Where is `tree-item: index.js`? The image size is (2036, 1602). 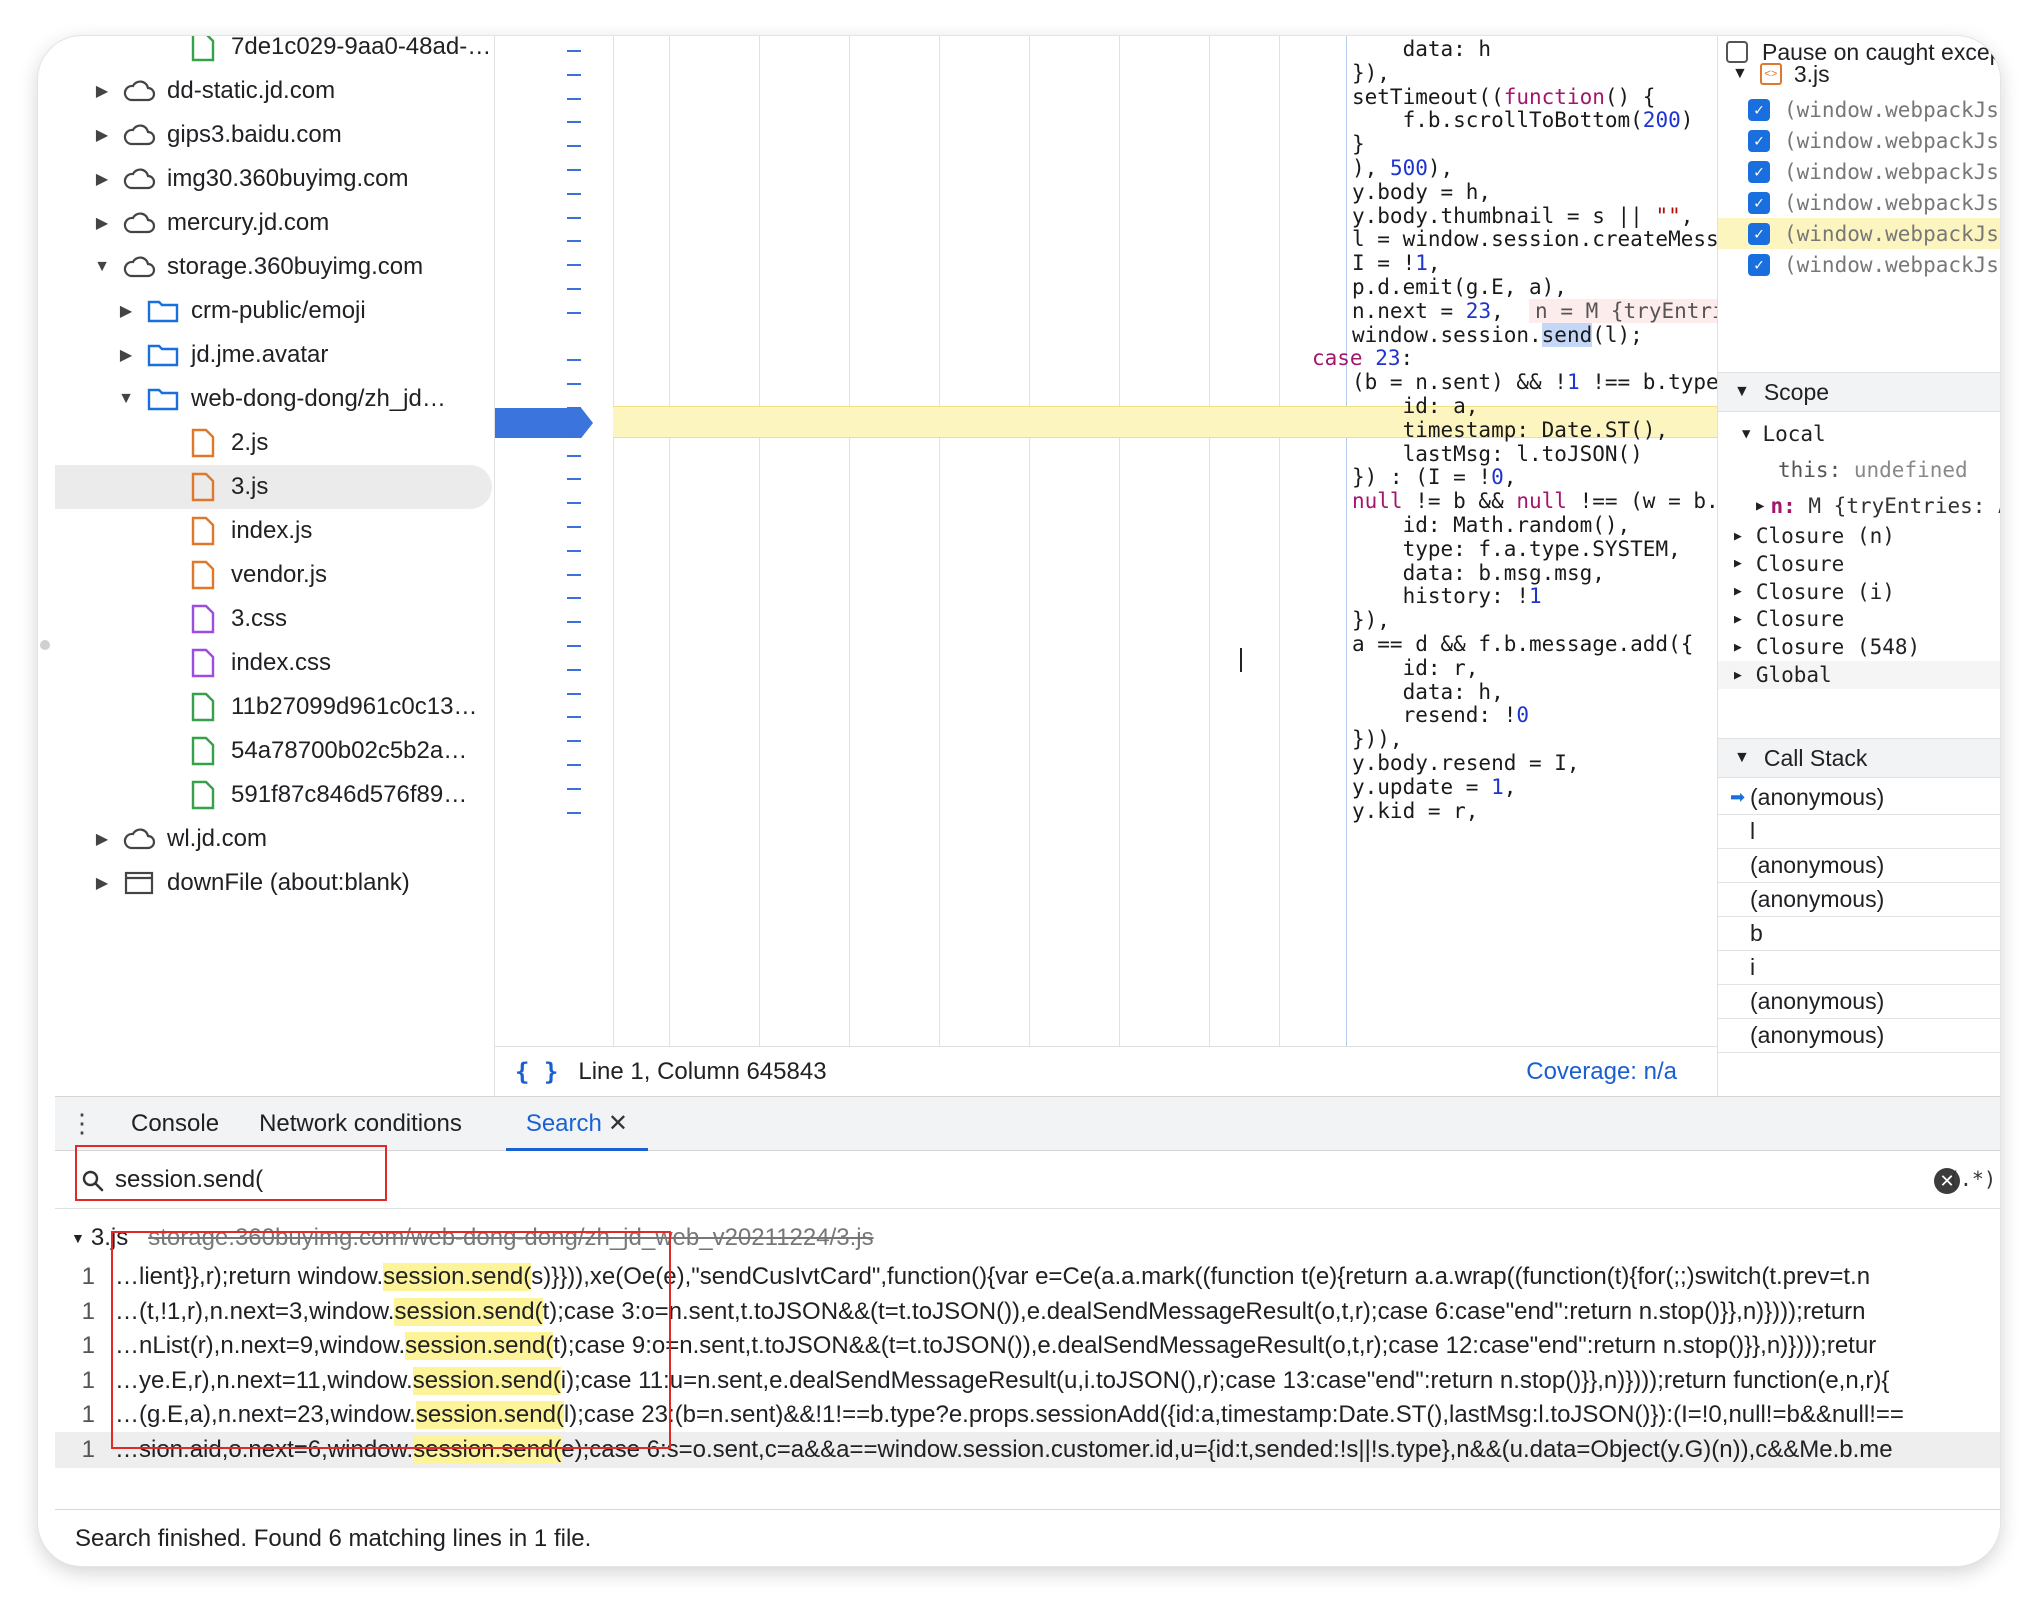 tree-item: index.js is located at coordinates (274, 531).